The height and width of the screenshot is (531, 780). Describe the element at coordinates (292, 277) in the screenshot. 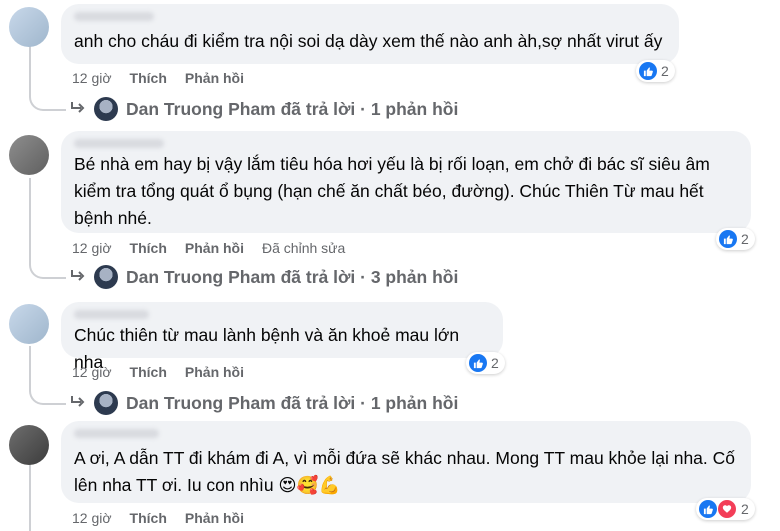

I see `reply-summary: Dan Truong Pham đã trả lời · 3 phản hồi` at that location.